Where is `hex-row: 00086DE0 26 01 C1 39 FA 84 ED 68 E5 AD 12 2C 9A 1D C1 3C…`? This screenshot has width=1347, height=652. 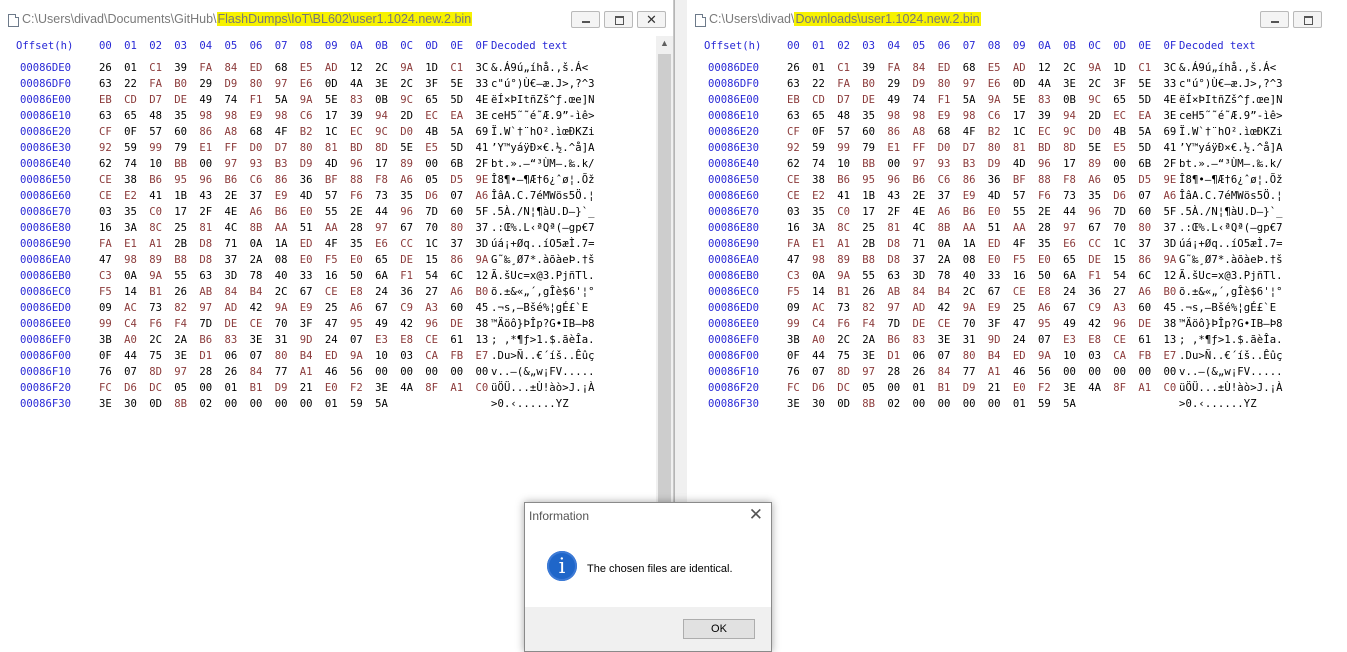
hex-row: 00086DE0 26 01 C1 39 FA 84 ED 68 E5 AD 12 2C 9A 1D C1 3C… is located at coordinates (336, 70).